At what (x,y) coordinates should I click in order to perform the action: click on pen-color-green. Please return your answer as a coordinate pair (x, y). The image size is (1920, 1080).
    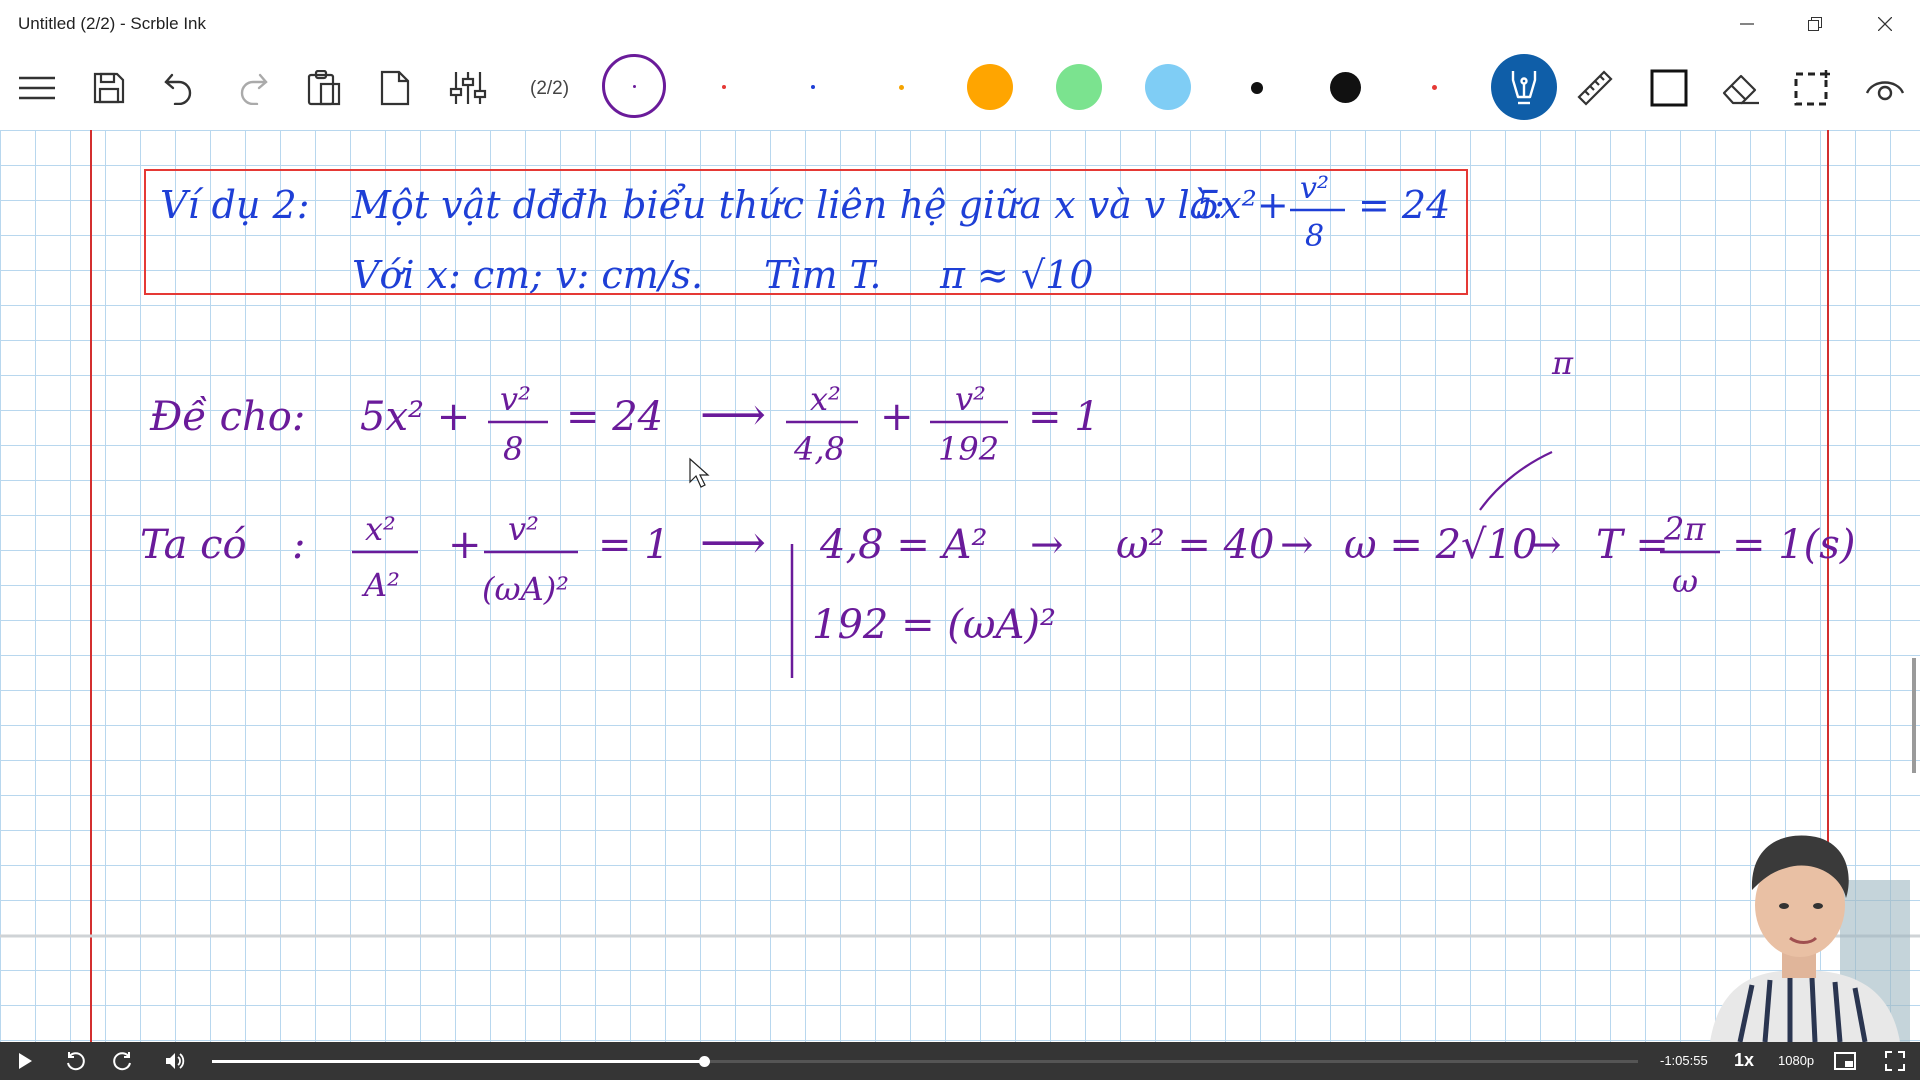
    Looking at the image, I should click on (1079, 87).